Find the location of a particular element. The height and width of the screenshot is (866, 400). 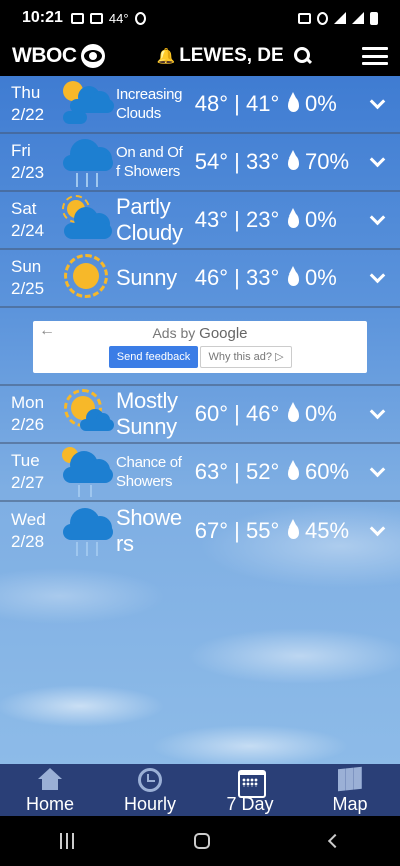

low-temp: 55° is located at coordinates (262, 530).